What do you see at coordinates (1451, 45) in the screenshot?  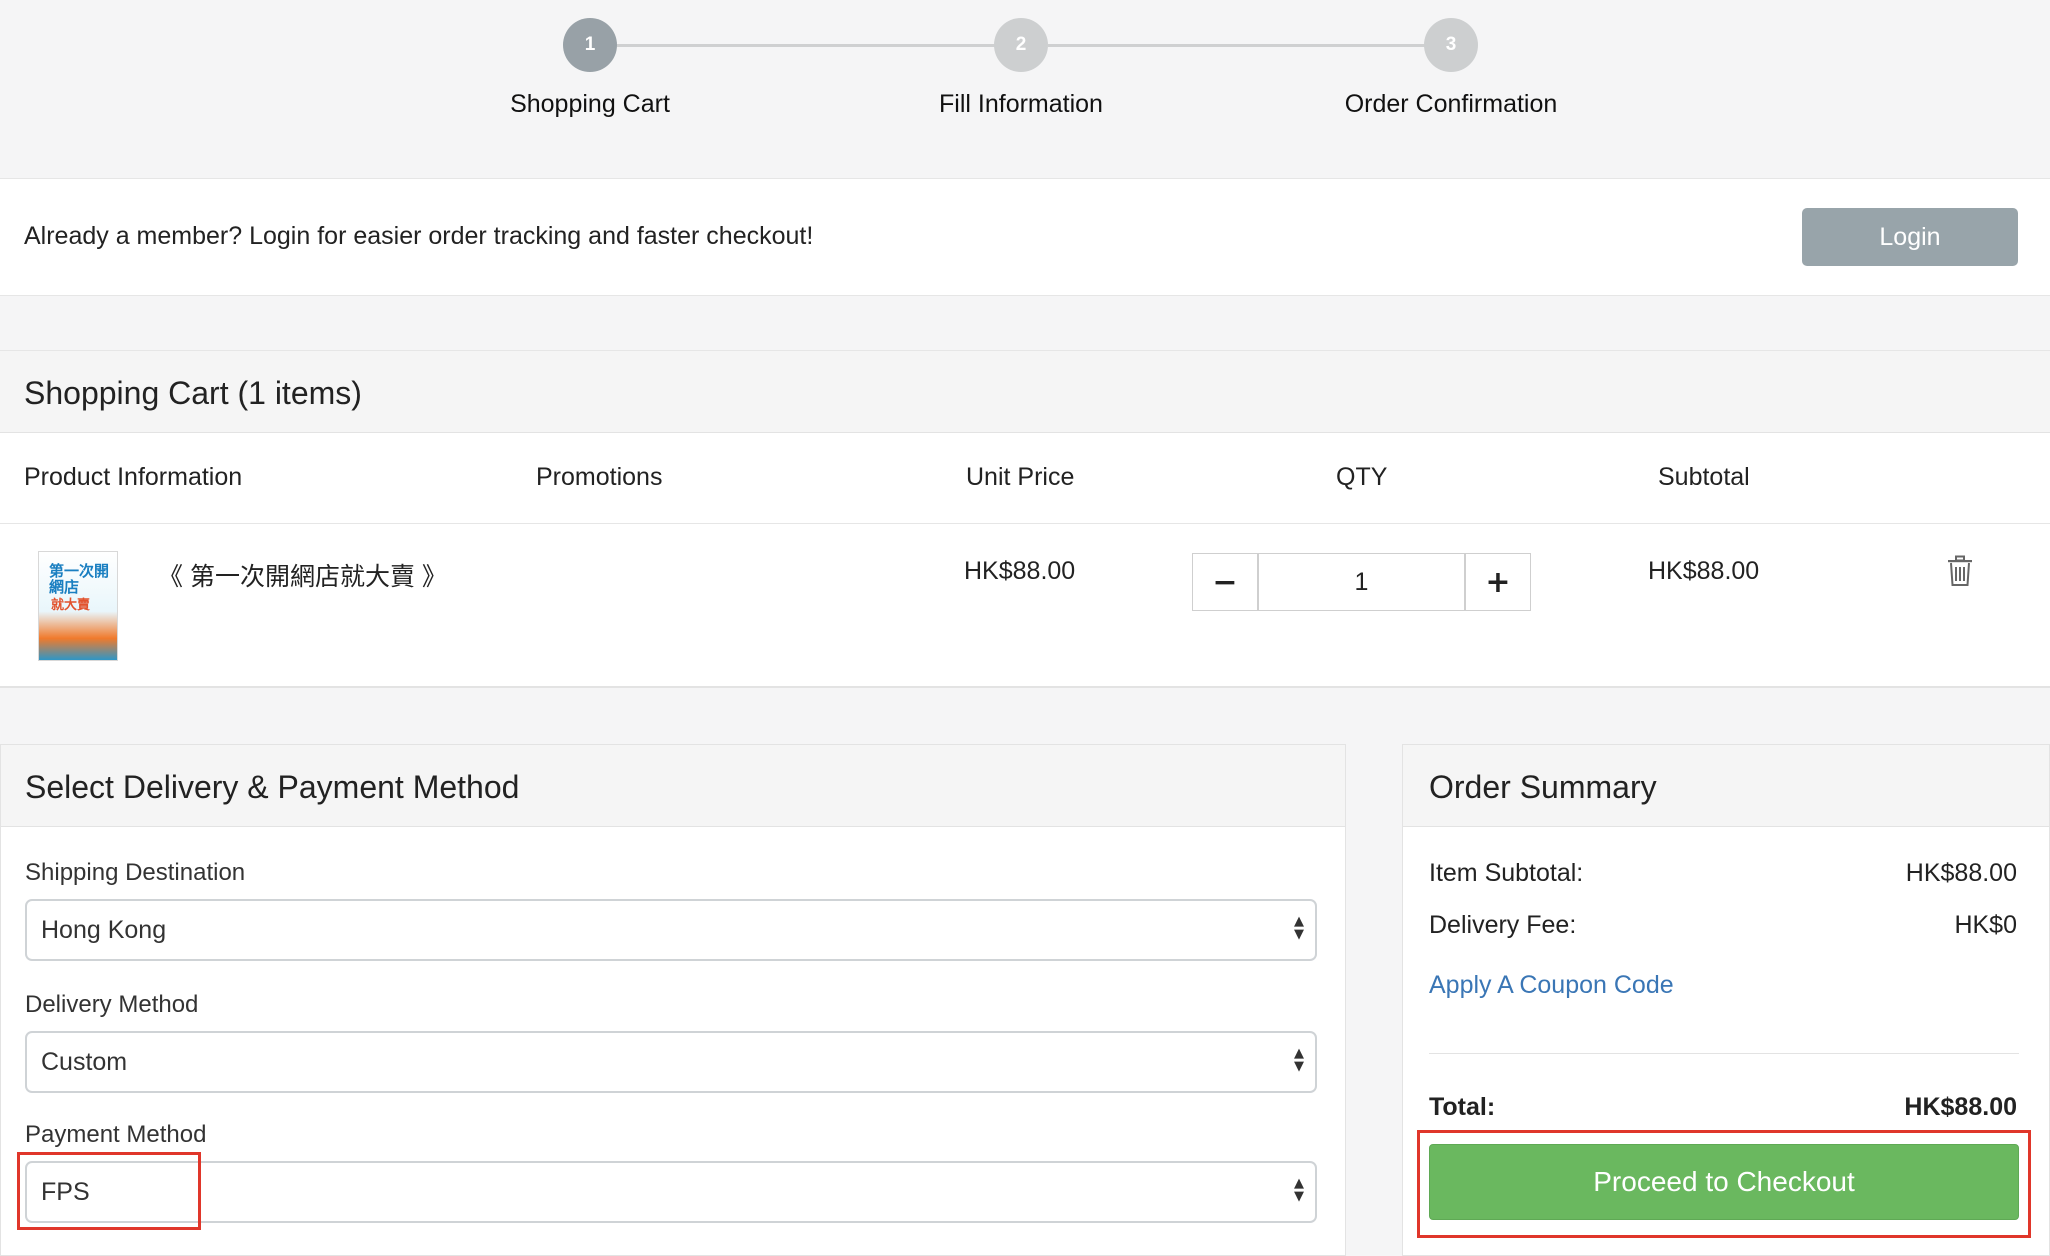 I see `step-3-indicator: 3` at bounding box center [1451, 45].